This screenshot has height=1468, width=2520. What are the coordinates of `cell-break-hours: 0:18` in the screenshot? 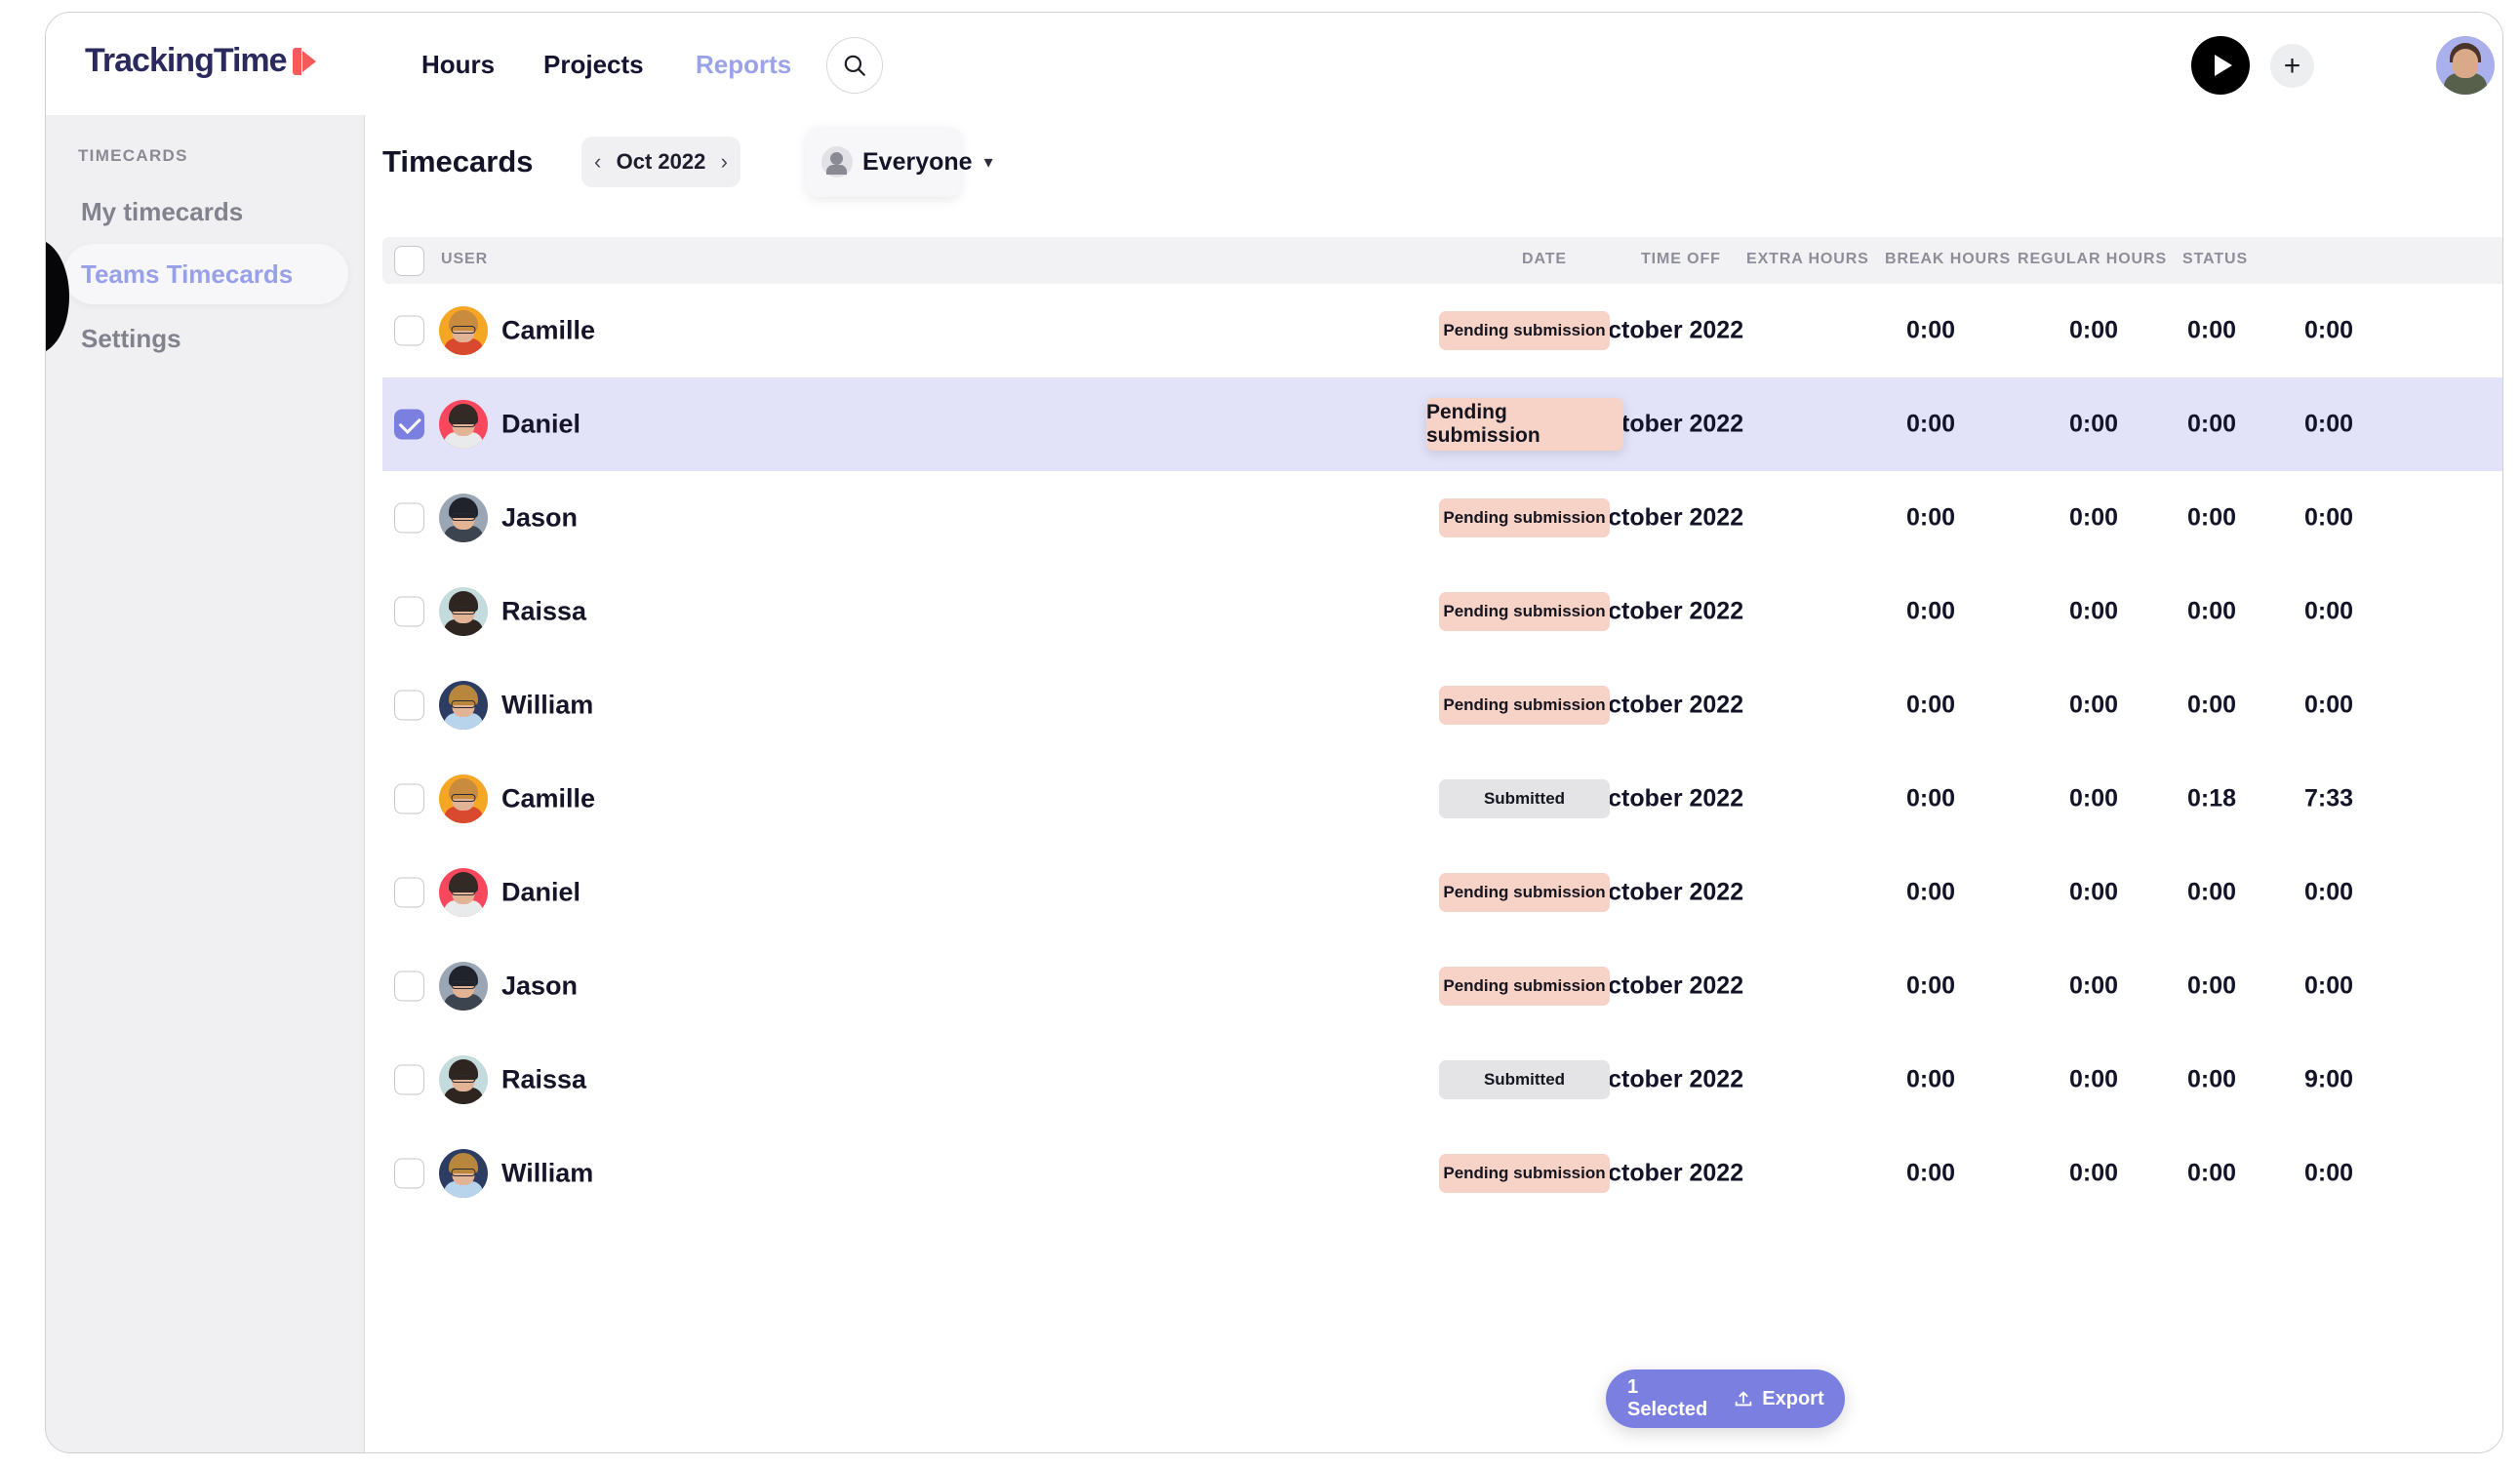 It's located at (2211, 798).